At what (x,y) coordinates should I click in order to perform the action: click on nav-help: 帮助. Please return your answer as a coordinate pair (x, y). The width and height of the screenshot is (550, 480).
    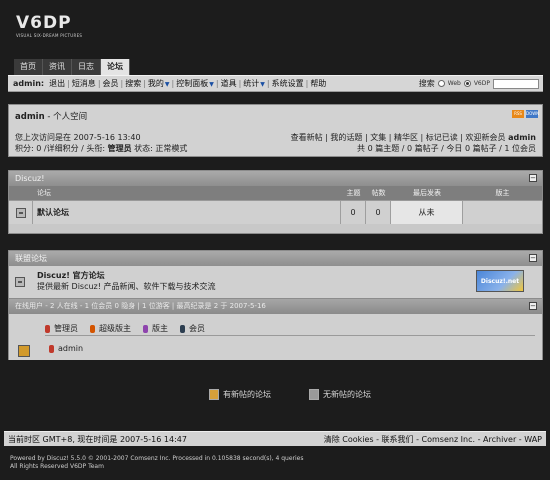
    Looking at the image, I should click on (318, 83).